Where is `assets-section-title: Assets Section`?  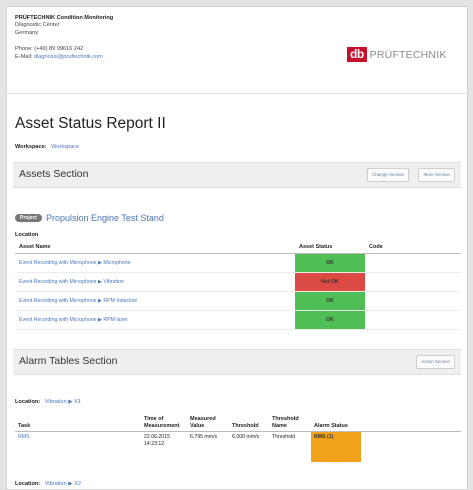
assets-section-title: Assets Section is located at coordinates (54, 174).